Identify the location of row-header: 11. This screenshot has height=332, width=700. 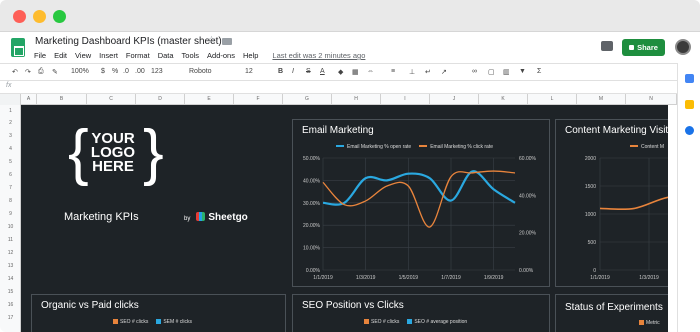
(10, 240).